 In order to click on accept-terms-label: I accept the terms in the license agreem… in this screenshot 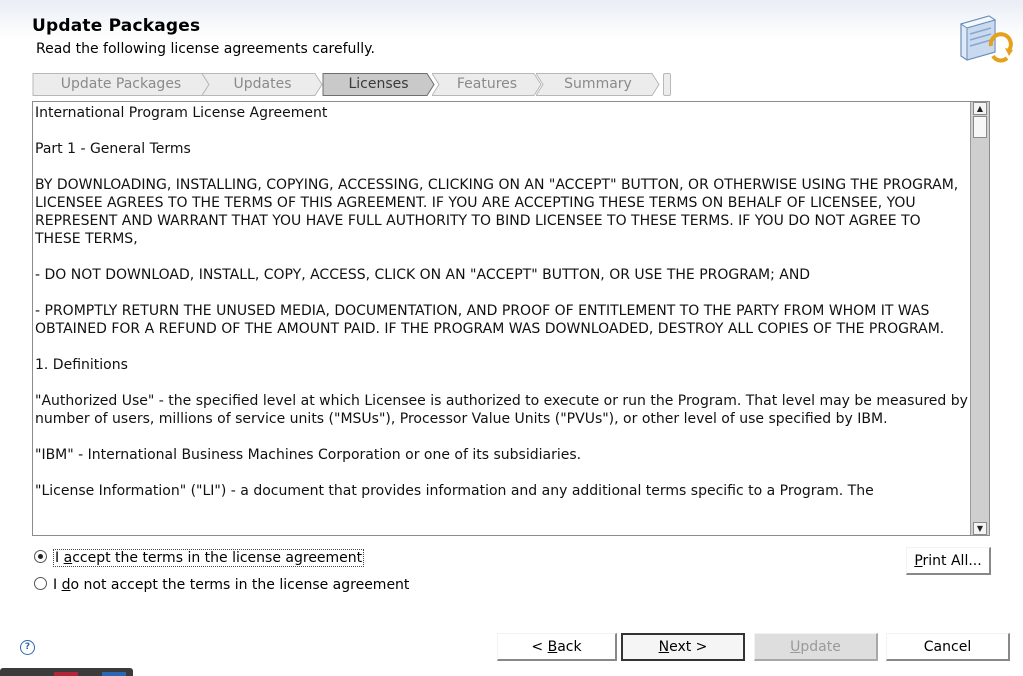, I will do `click(209, 558)`.